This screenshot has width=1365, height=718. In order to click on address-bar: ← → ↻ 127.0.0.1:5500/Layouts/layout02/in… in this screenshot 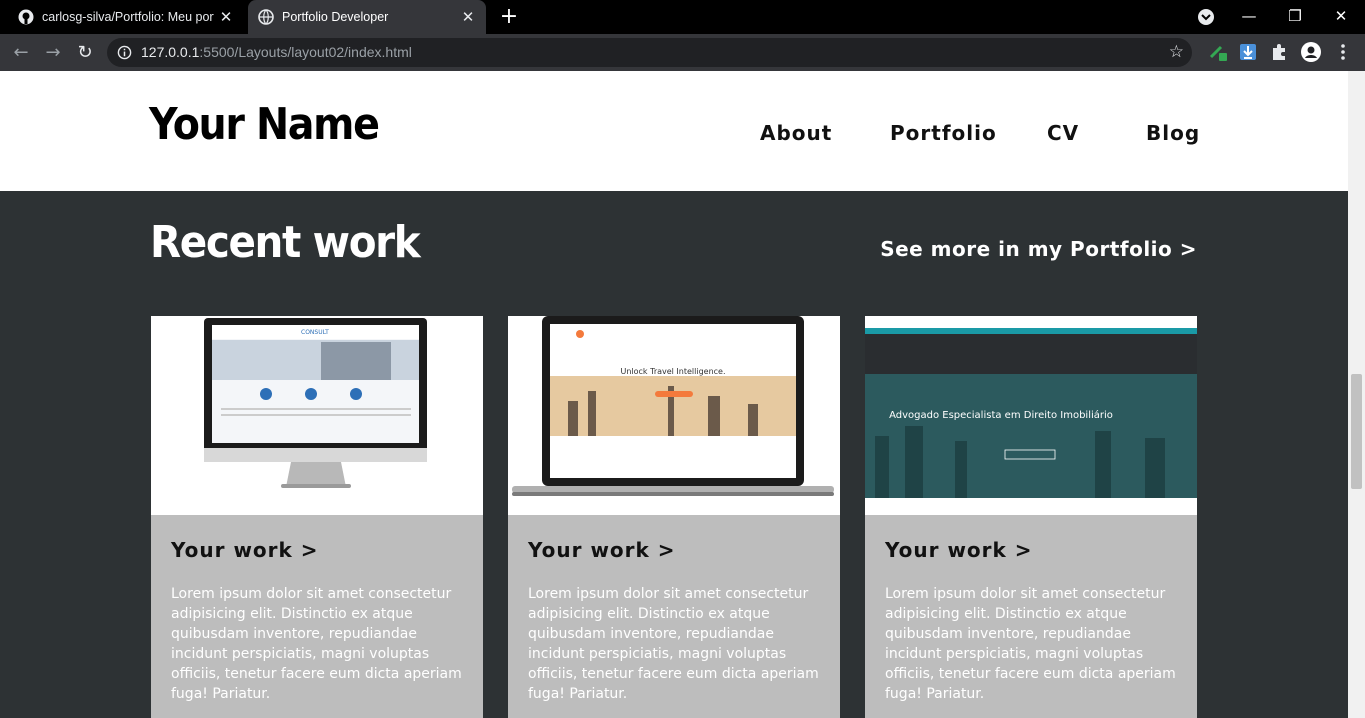, I will do `click(682, 52)`.